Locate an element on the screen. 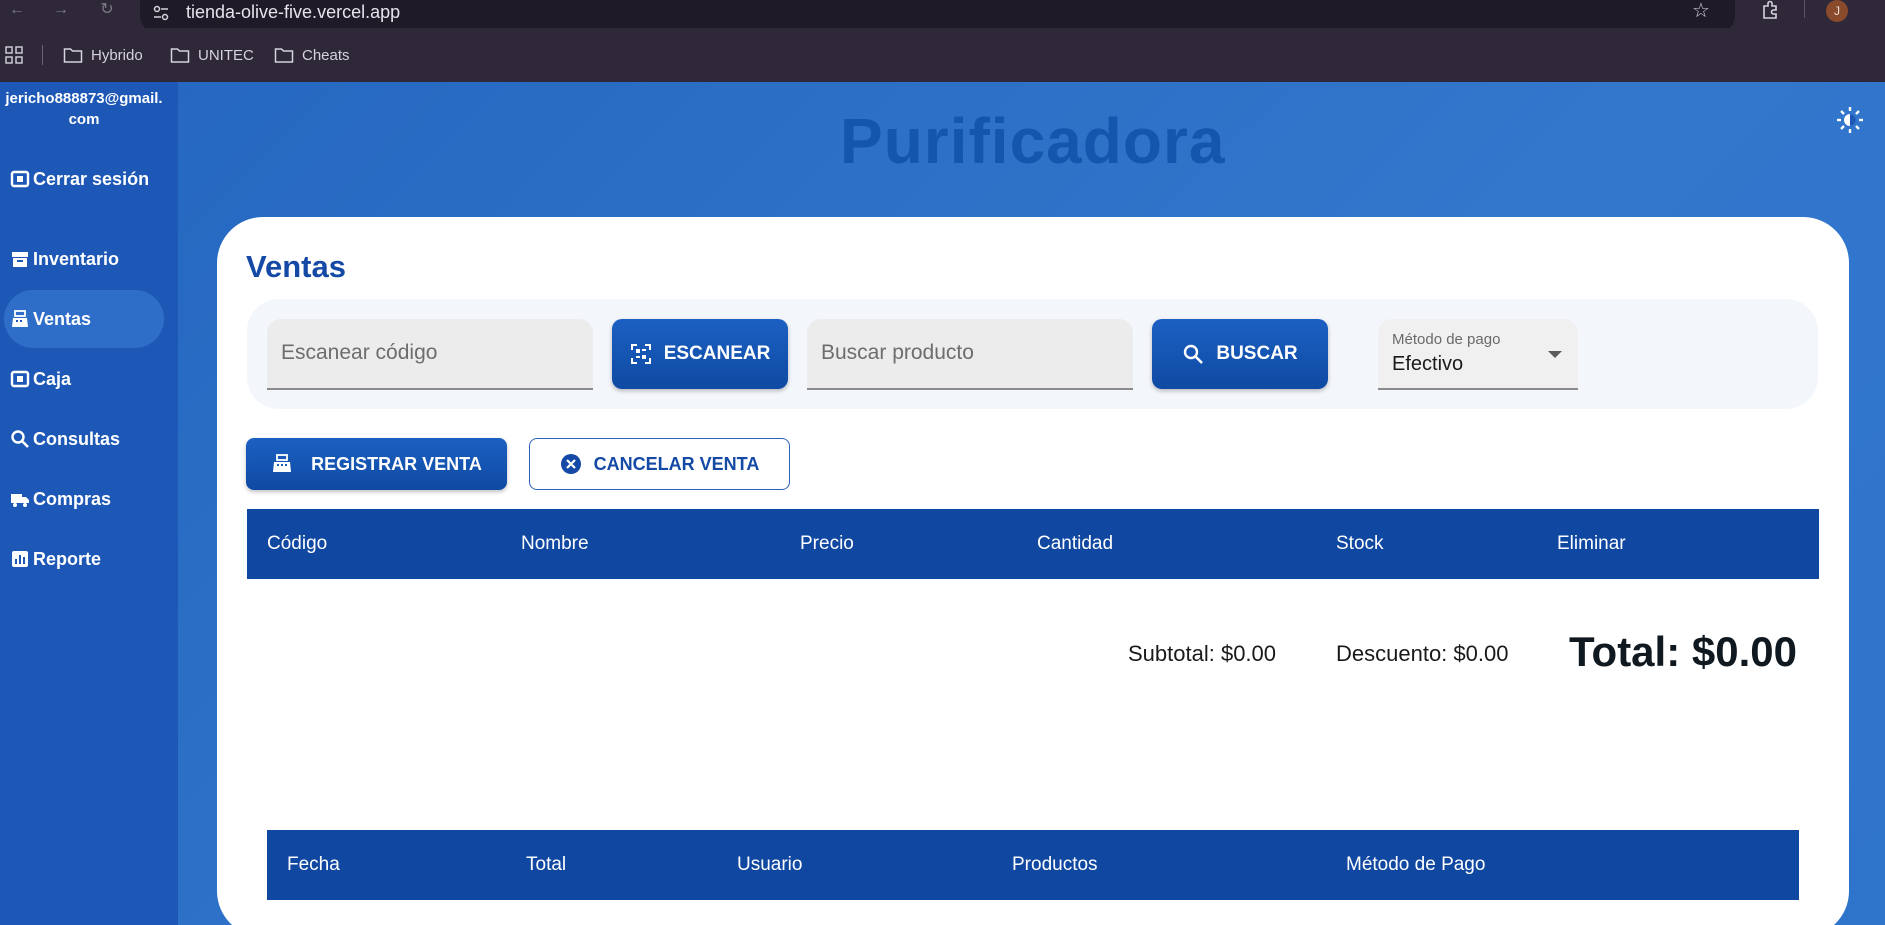  column-header: Eliminar is located at coordinates (1591, 543).